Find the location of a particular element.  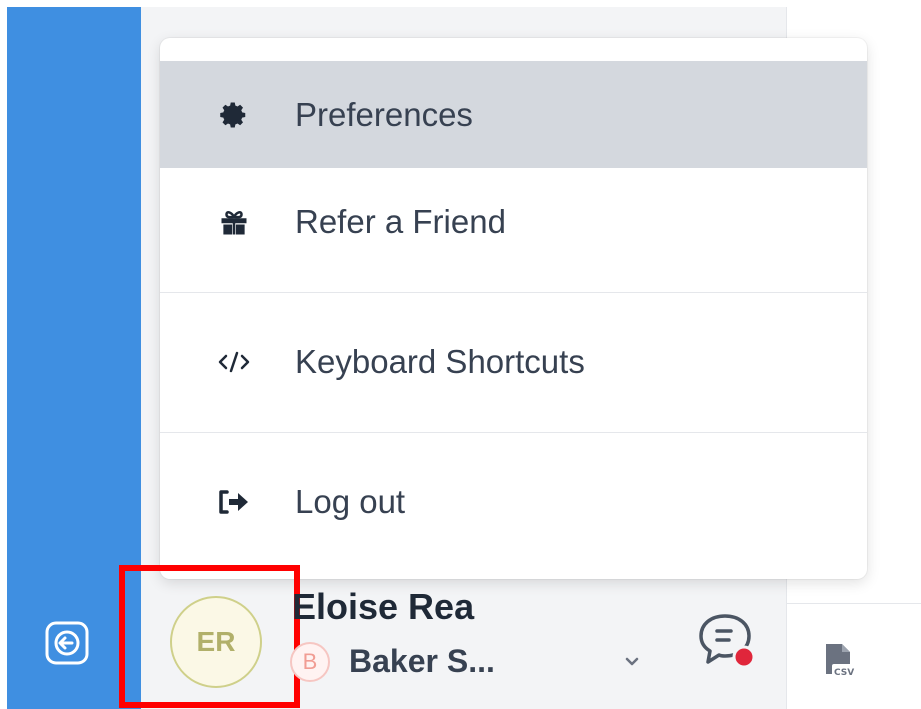

top-strip is located at coordinates (460, 3).